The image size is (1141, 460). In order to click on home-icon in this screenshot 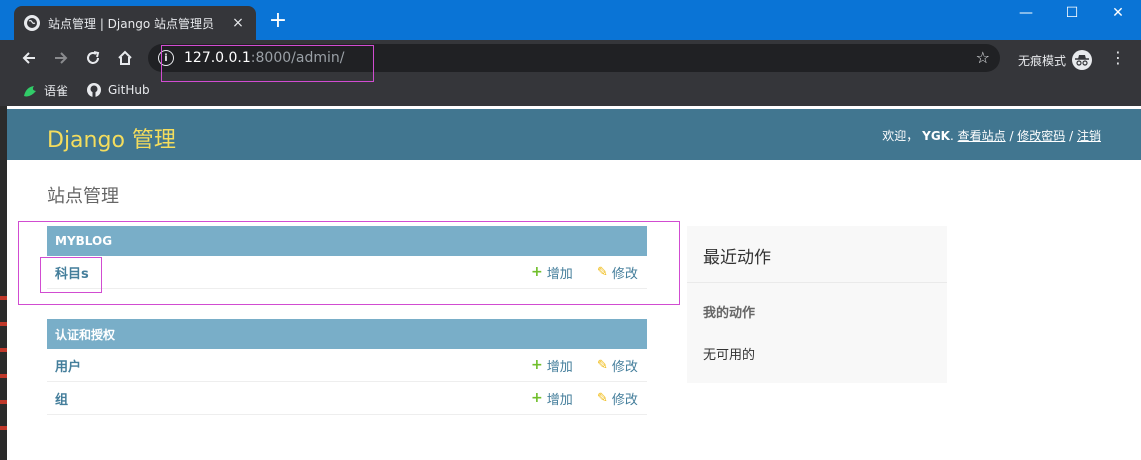, I will do `click(125, 57)`.